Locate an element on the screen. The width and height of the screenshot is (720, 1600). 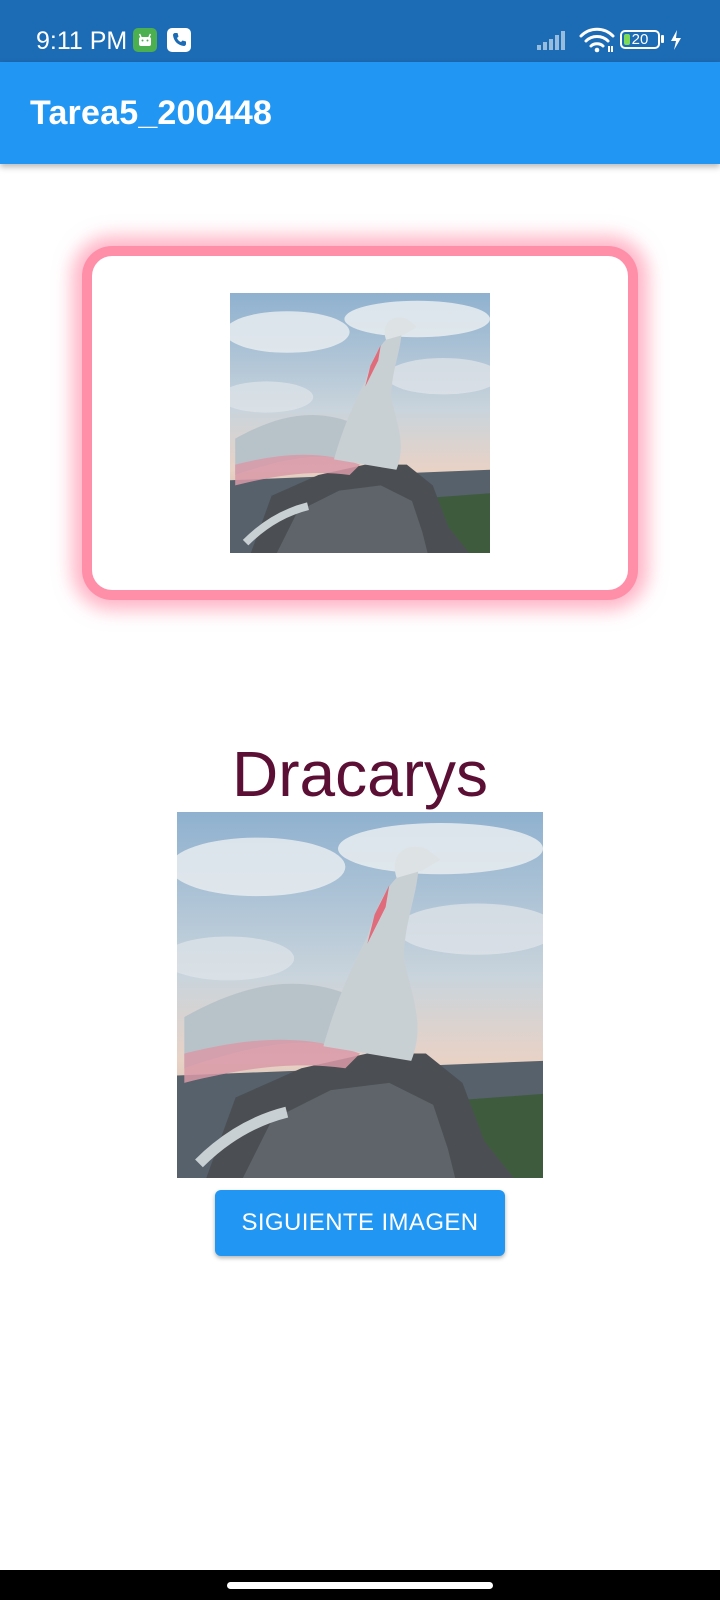
phone-notification-icon is located at coordinates (179, 40).